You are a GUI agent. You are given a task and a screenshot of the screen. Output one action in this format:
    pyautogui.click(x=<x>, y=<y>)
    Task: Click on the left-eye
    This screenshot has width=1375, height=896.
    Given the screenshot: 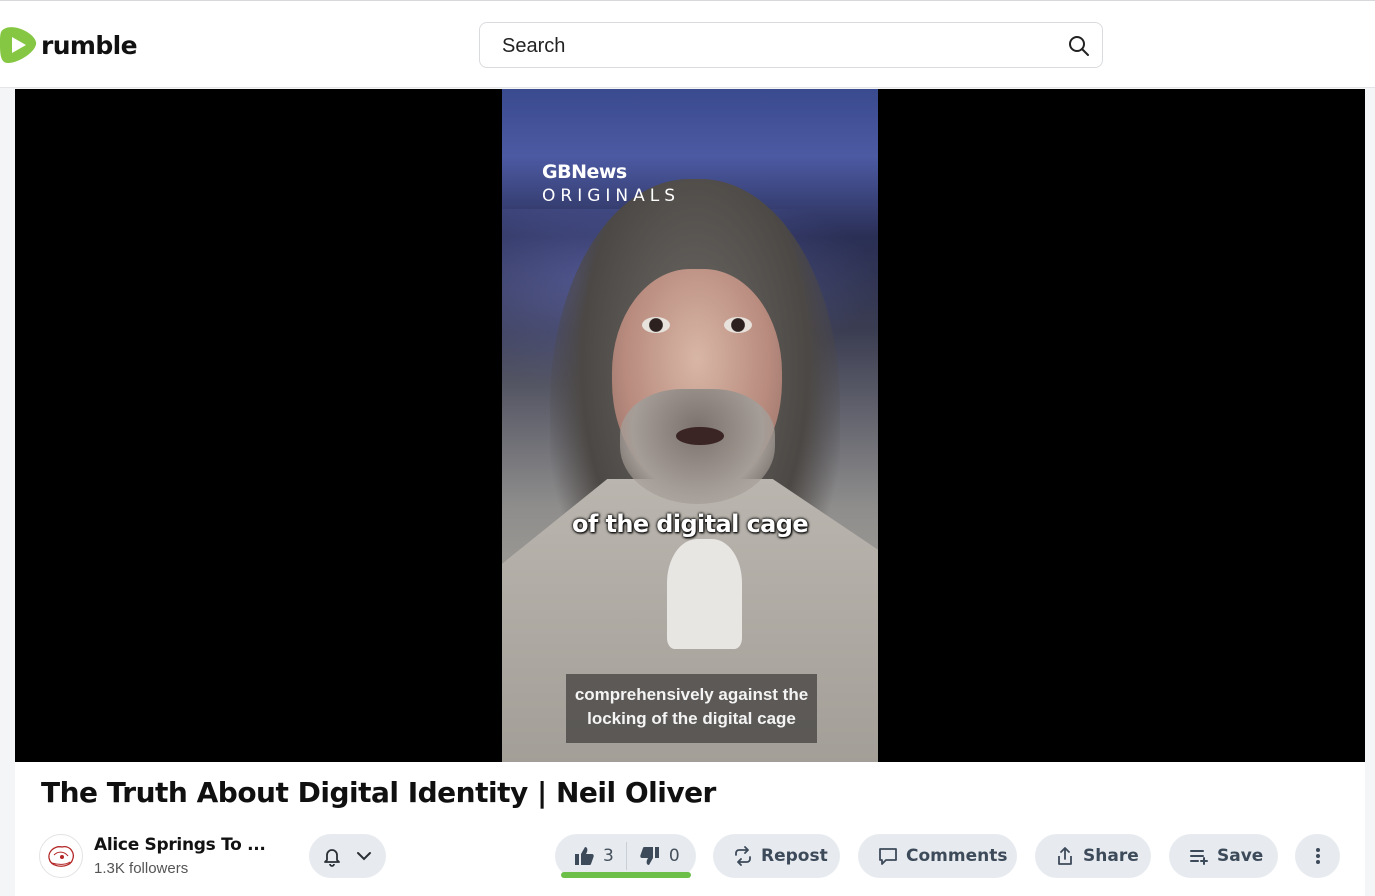 What is the action you would take?
    pyautogui.click(x=656, y=325)
    